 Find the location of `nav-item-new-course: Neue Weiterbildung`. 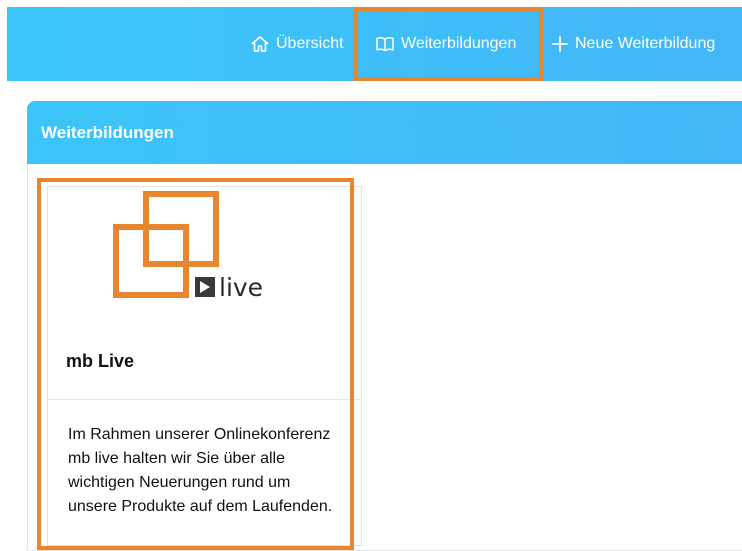

nav-item-new-course: Neue Weiterbildung is located at coordinates (633, 44).